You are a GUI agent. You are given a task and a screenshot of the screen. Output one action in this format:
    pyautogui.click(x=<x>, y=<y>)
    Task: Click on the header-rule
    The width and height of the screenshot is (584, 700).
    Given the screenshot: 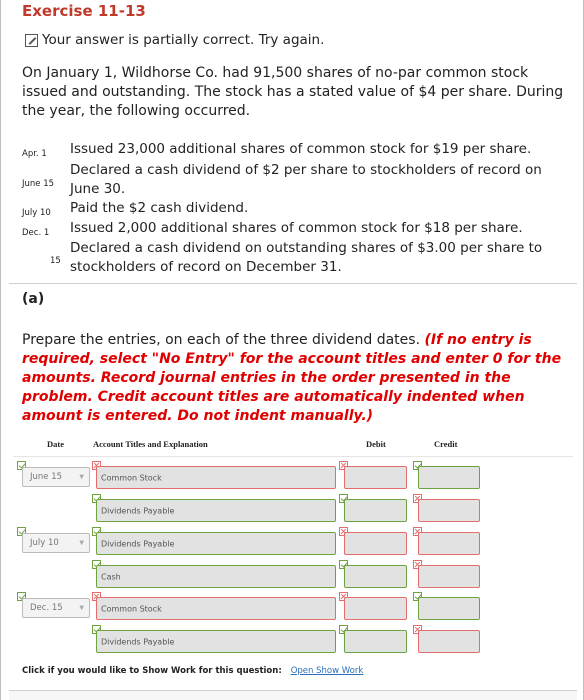 What is the action you would take?
    pyautogui.click(x=293, y=456)
    